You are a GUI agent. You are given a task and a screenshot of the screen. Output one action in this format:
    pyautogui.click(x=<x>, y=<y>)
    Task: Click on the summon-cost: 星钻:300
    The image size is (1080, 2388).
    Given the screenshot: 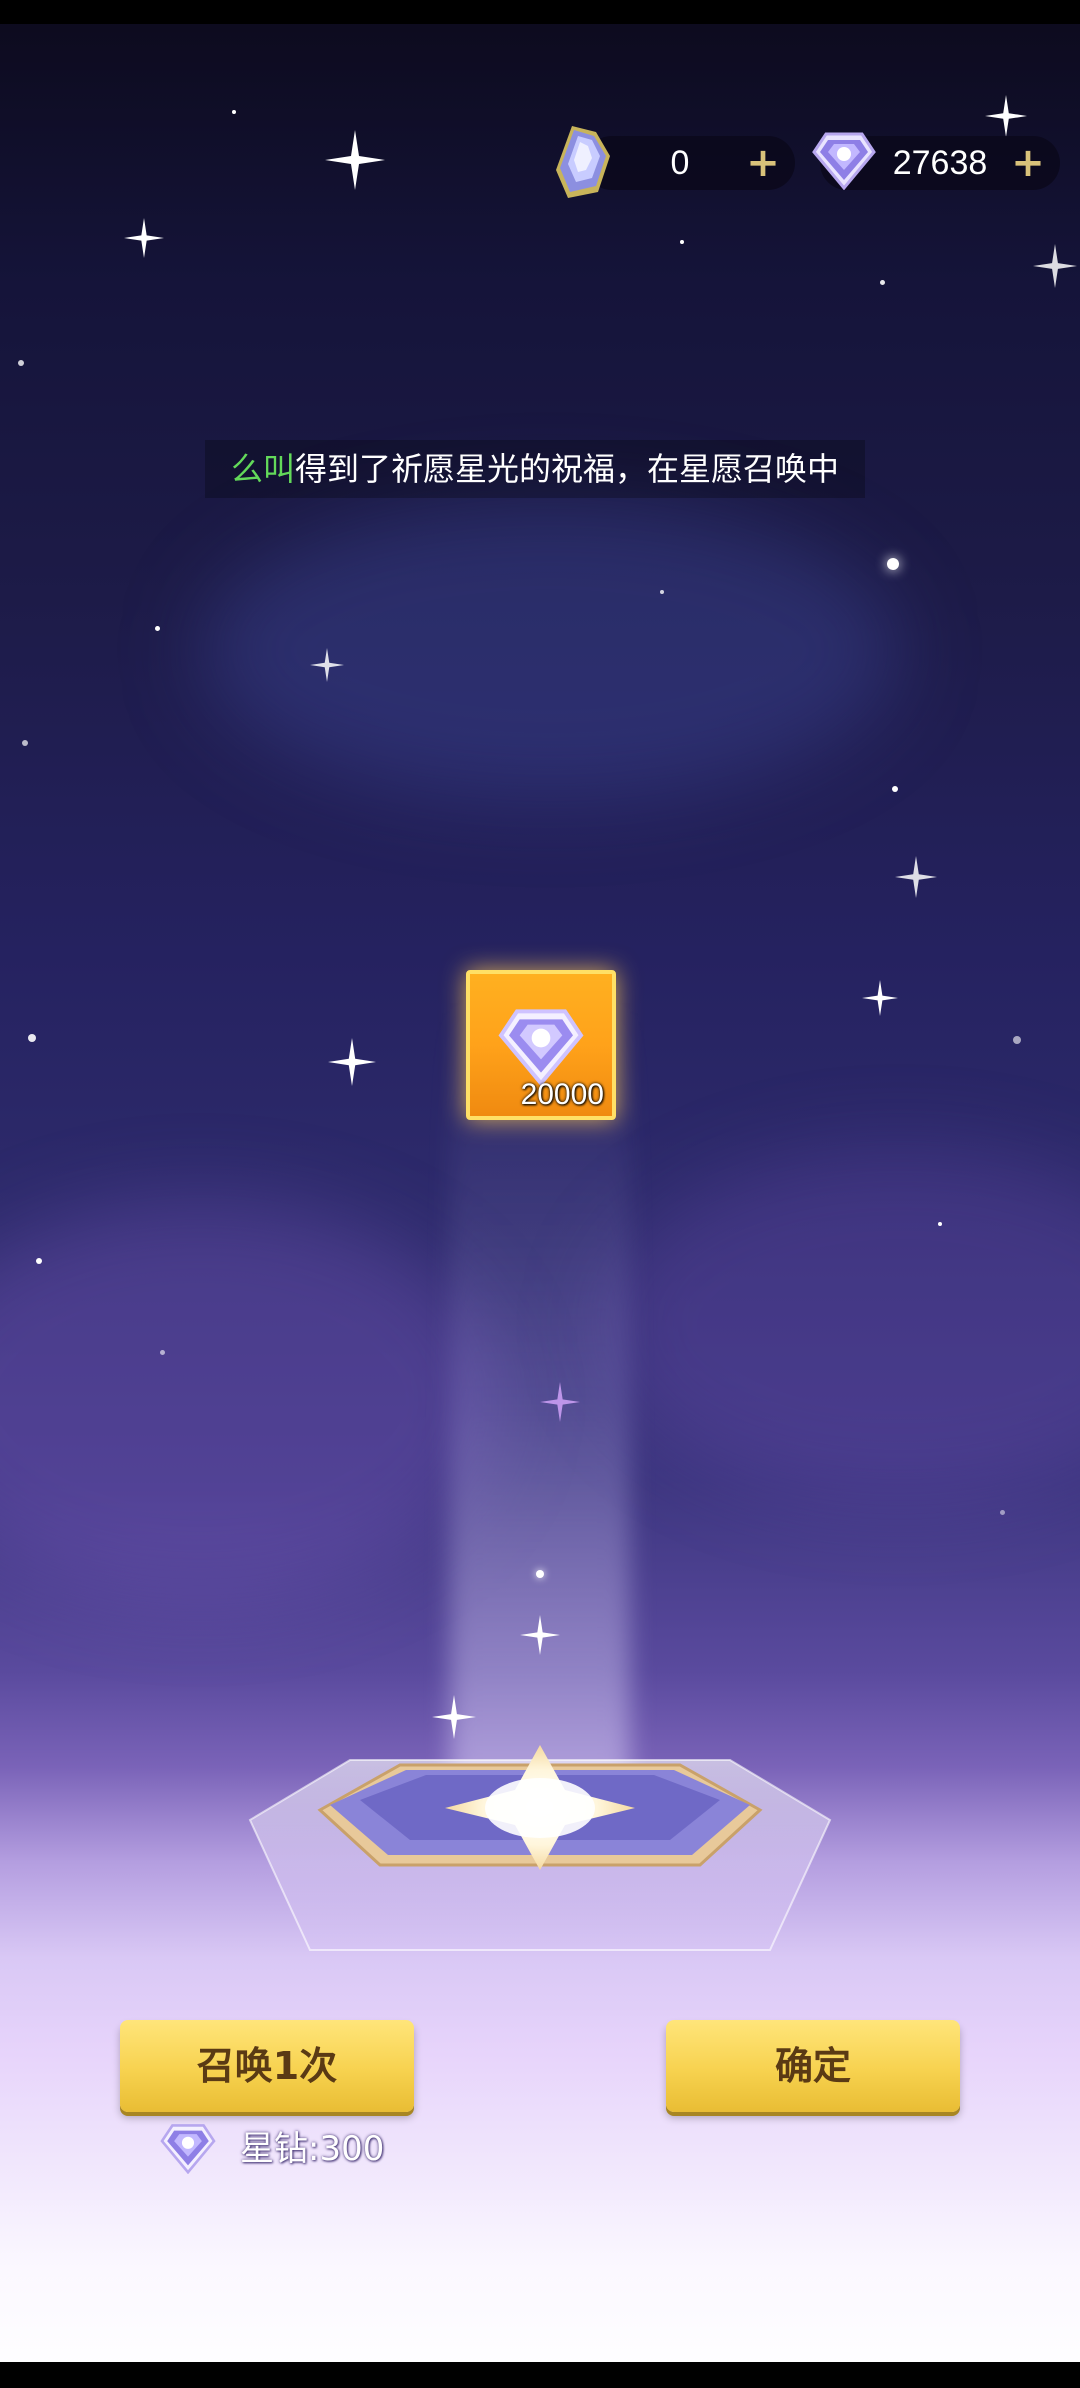 What is the action you would take?
    pyautogui.click(x=312, y=2149)
    